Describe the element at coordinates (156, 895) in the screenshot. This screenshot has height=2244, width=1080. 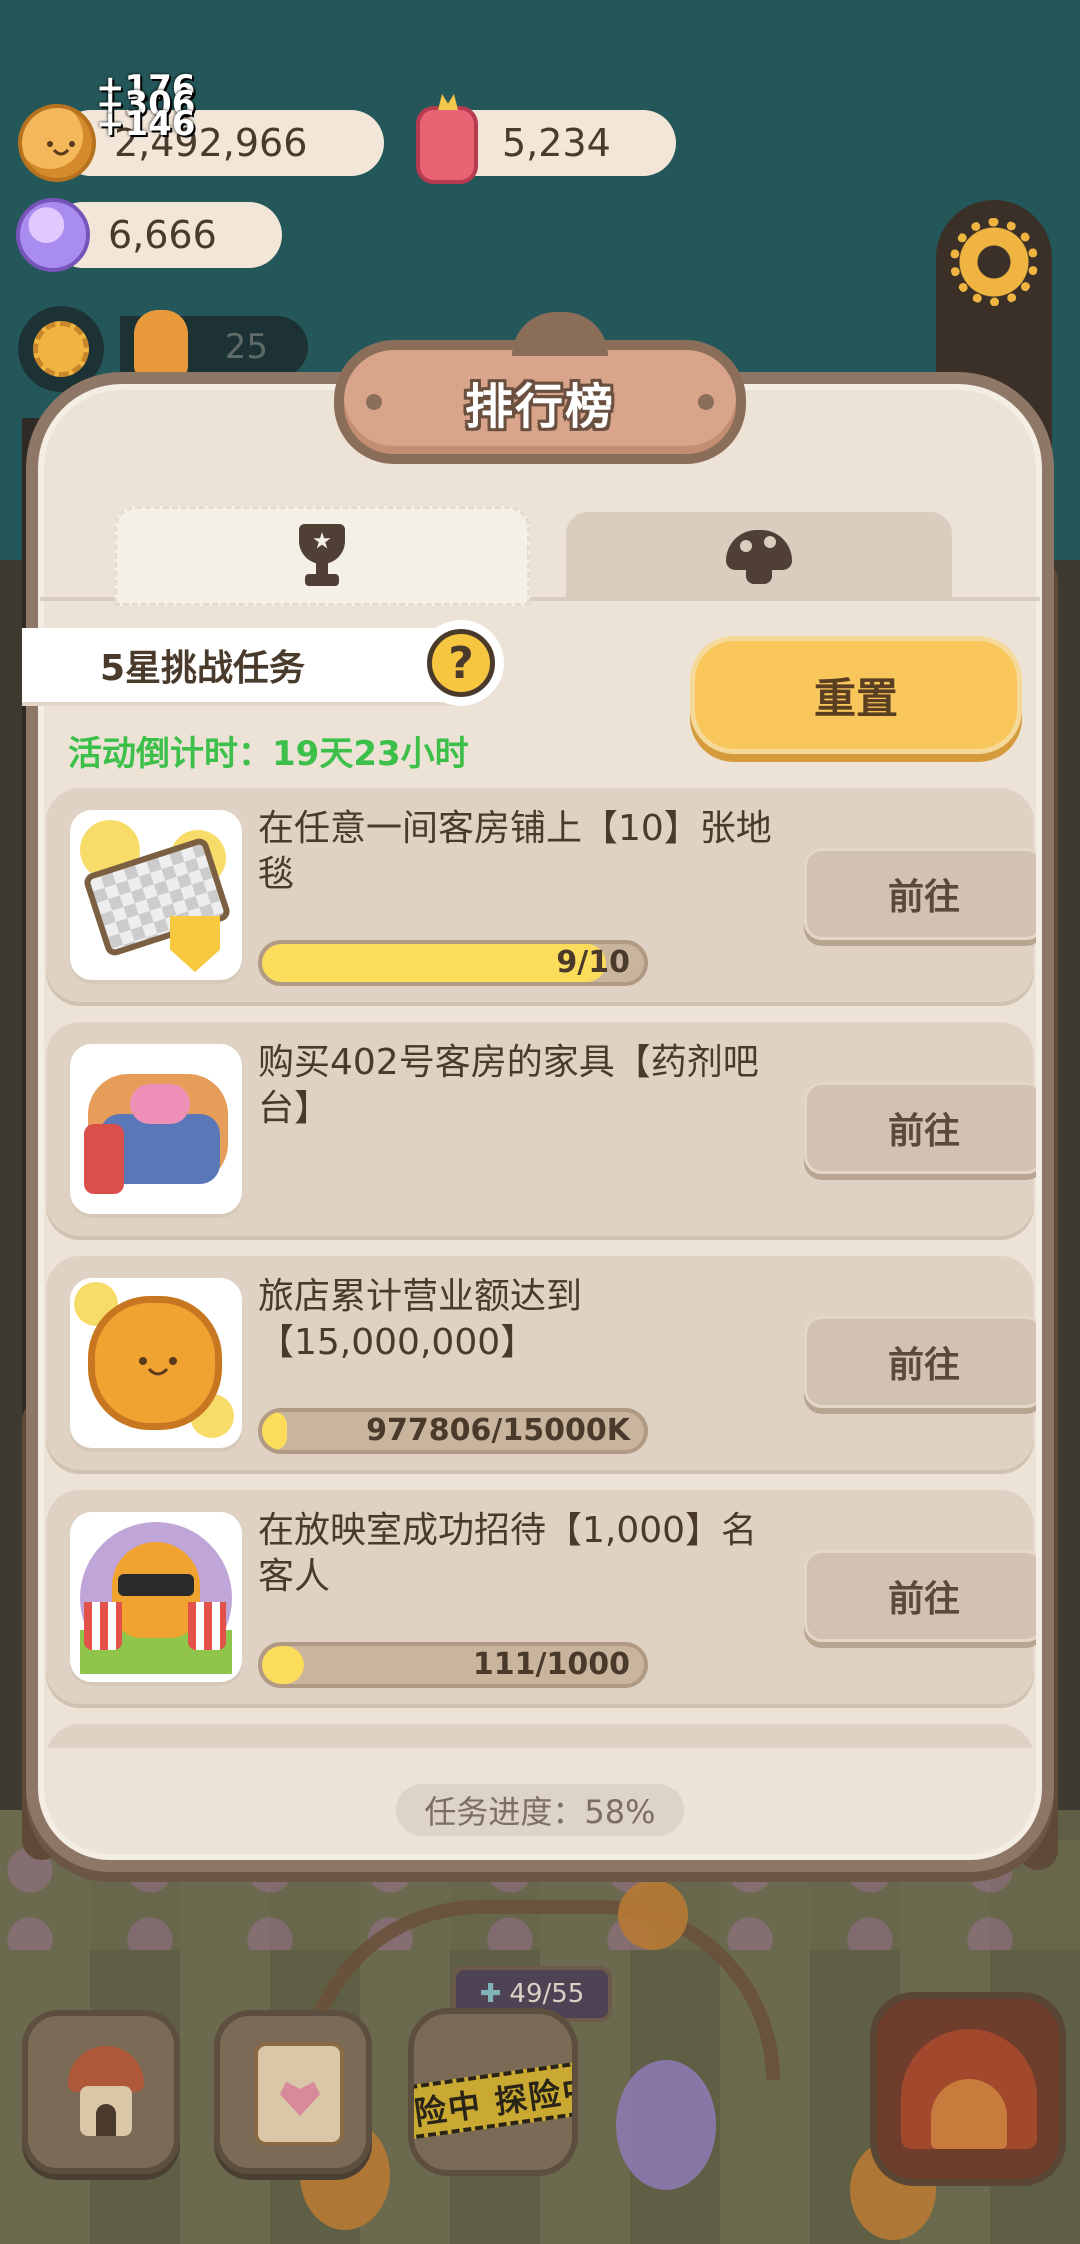
I see `rug-icon` at that location.